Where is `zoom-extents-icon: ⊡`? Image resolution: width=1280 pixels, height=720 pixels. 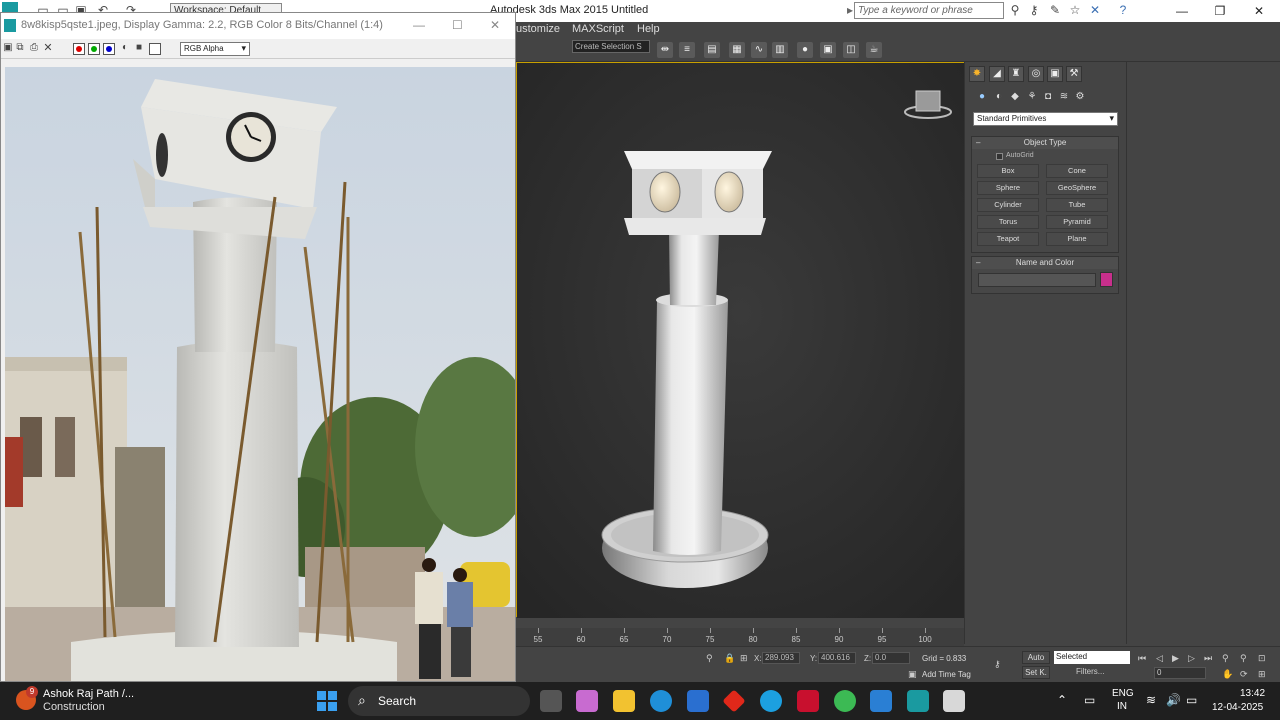 zoom-extents-icon: ⊡ is located at coordinates (1262, 658).